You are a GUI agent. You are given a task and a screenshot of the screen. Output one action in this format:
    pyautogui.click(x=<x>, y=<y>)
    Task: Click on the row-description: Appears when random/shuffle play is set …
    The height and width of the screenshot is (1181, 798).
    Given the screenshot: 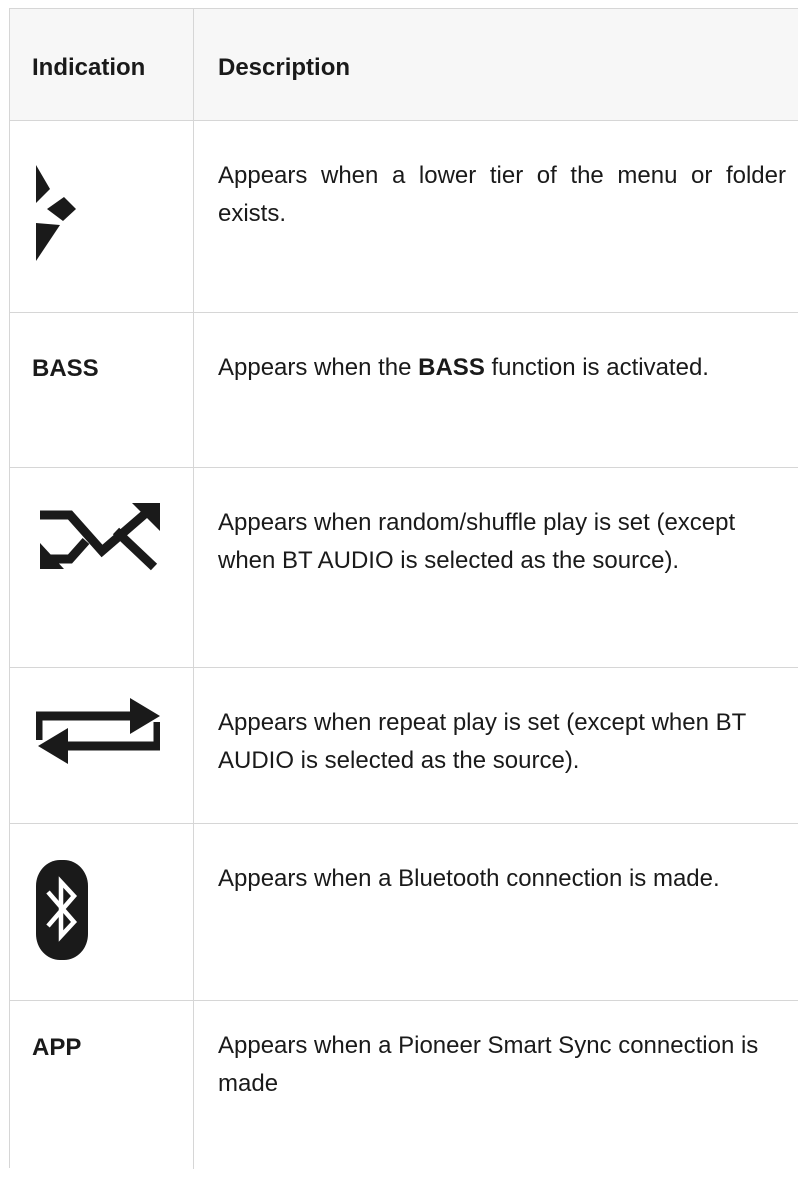 What is the action you would take?
    pyautogui.click(x=477, y=541)
    